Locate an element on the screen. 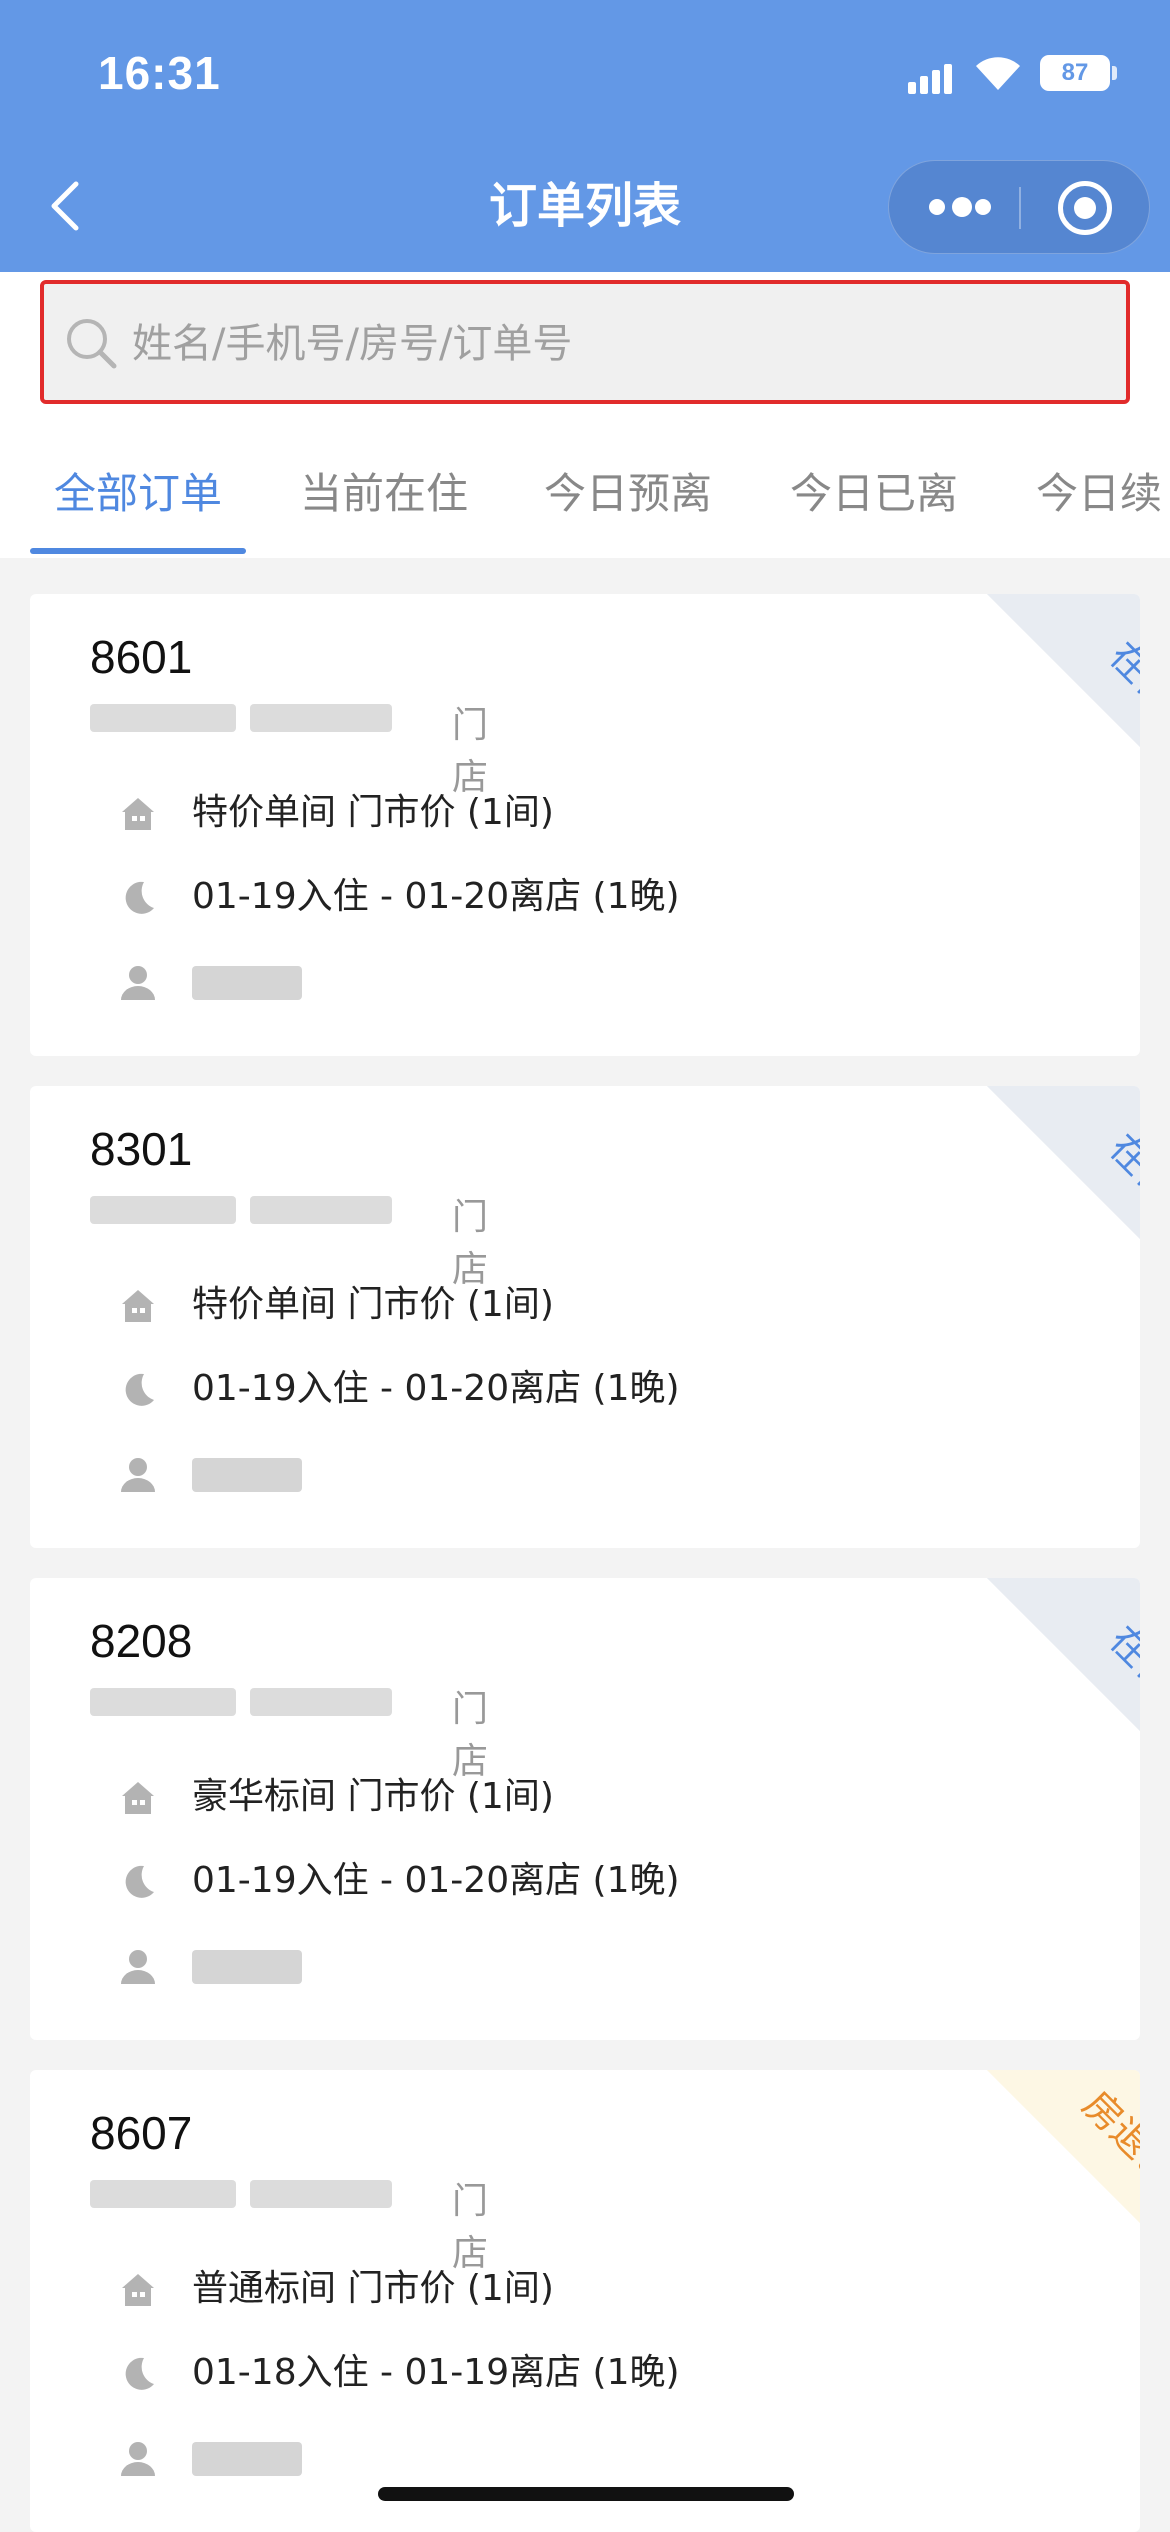 Image resolution: width=1170 pixels, height=2532 pixels. tab-today-checked-out: 今日已离 is located at coordinates (874, 490).